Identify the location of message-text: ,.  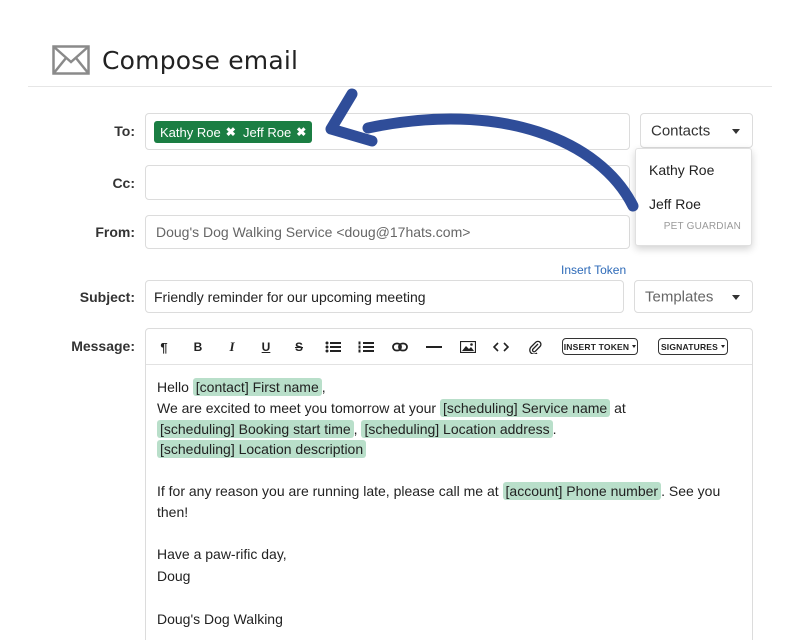
(323, 387).